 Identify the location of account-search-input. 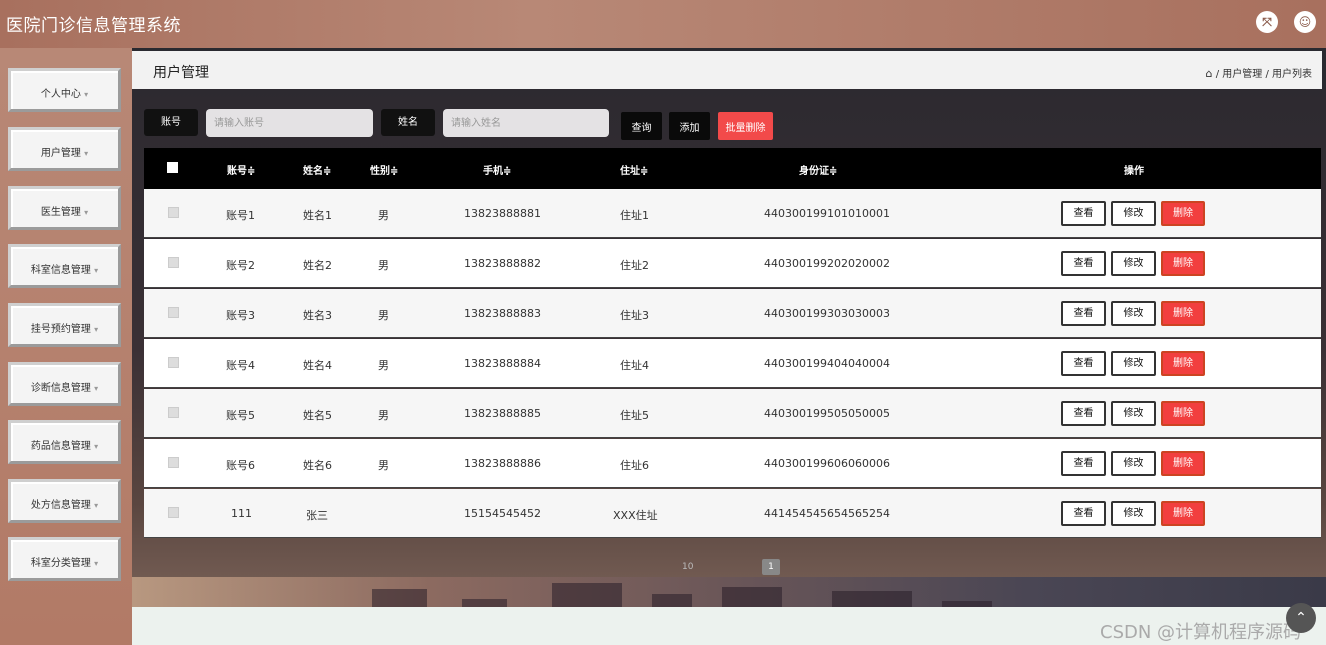
(289, 123).